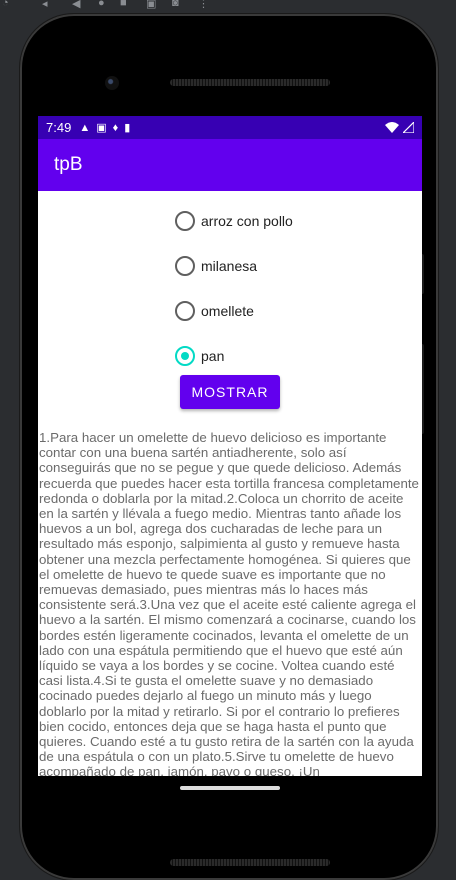  Describe the element at coordinates (230, 165) in the screenshot. I see `app-bar: tpB` at that location.